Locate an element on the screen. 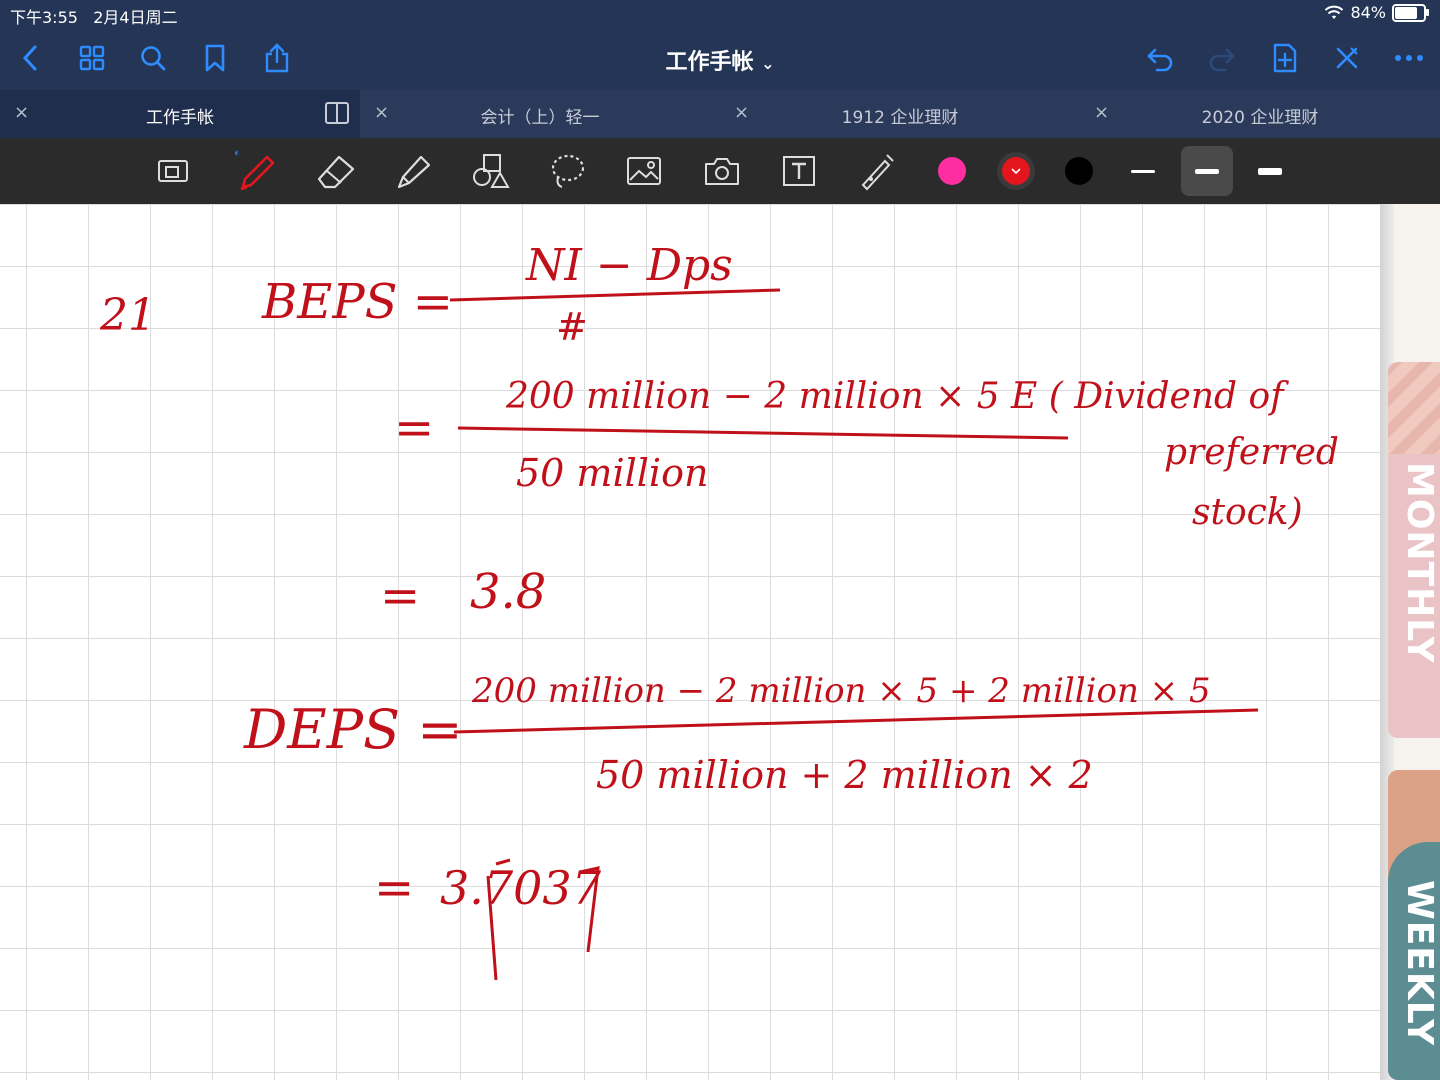 This screenshot has width=1440, height=1080. chevron-down-icon: ⌄ is located at coordinates (768, 63).